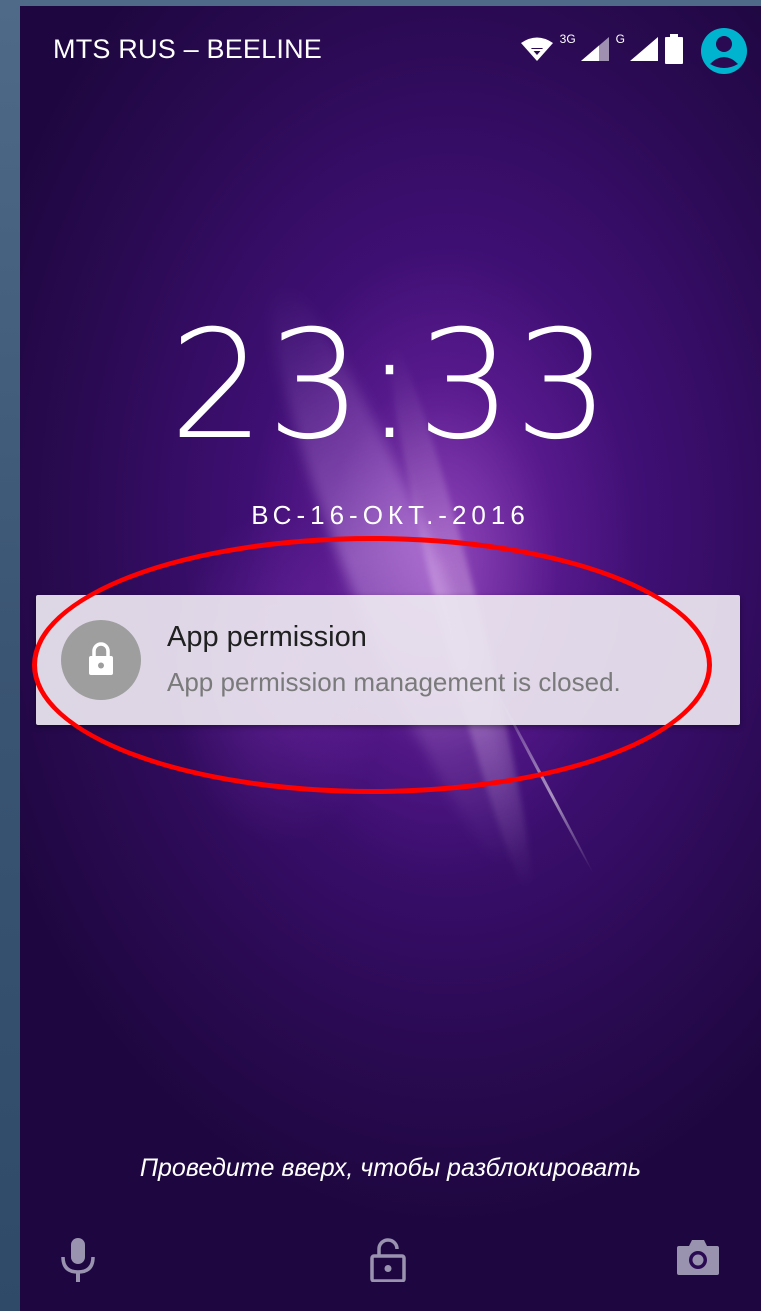 Image resolution: width=761 pixels, height=1311 pixels. What do you see at coordinates (267, 637) in the screenshot?
I see `notification-title: App permission` at bounding box center [267, 637].